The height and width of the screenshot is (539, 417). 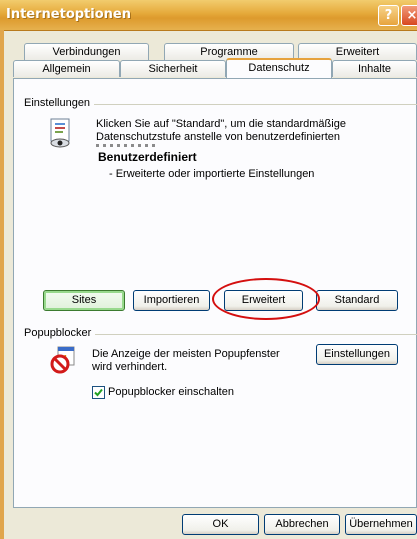 What do you see at coordinates (60, 333) in the screenshot?
I see `popup-group-label: Popupblocker` at bounding box center [60, 333].